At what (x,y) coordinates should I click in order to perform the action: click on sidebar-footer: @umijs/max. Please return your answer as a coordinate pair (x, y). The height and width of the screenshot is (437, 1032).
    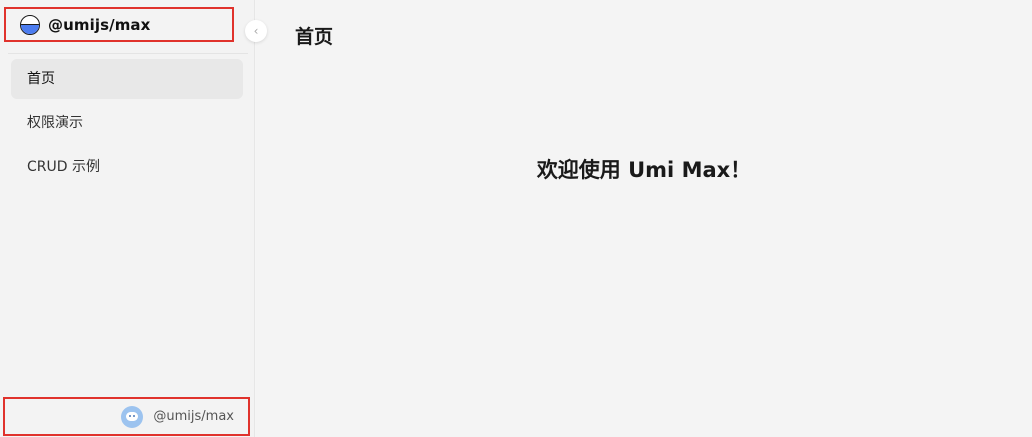
    Looking at the image, I should click on (126, 416).